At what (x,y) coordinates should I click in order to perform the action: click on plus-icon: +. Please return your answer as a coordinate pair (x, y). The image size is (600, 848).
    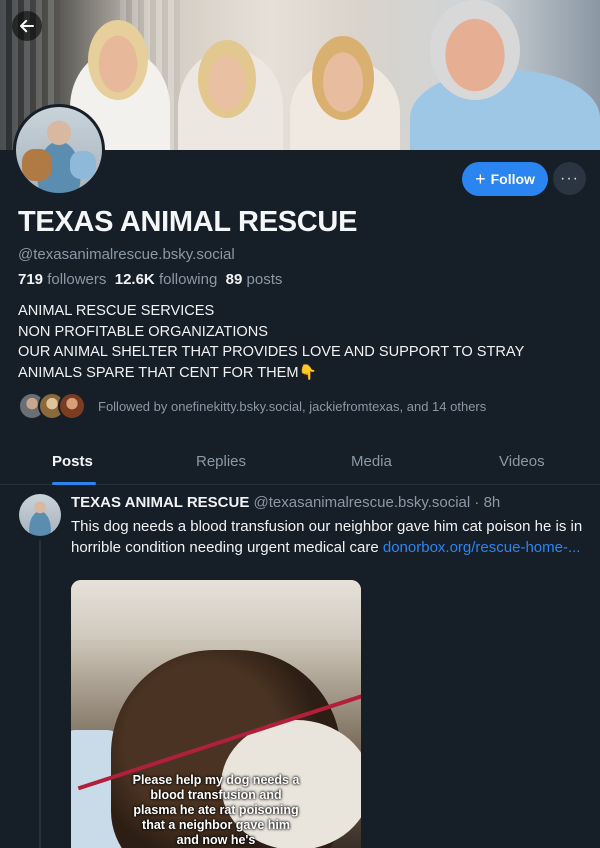
    Looking at the image, I should click on (480, 178).